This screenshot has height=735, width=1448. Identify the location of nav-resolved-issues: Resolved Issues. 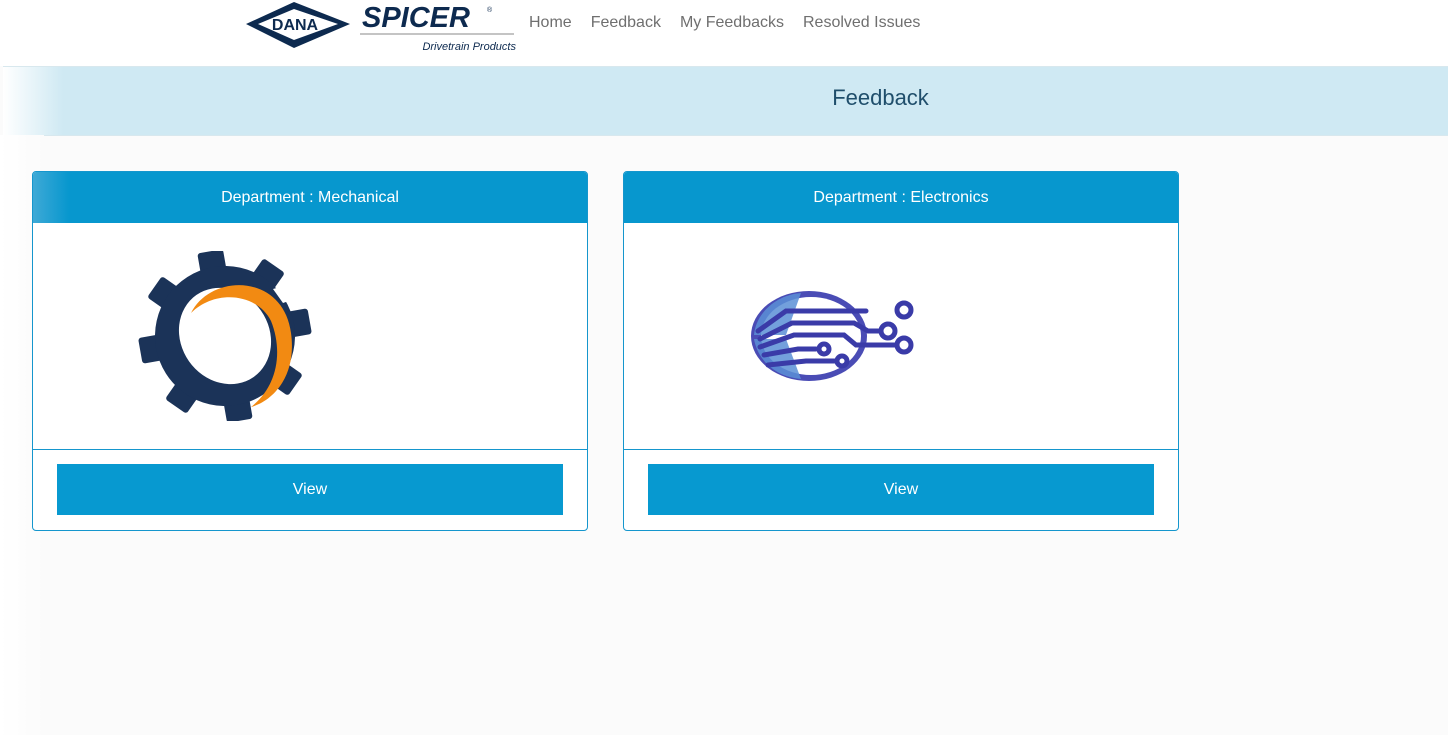
(861, 23).